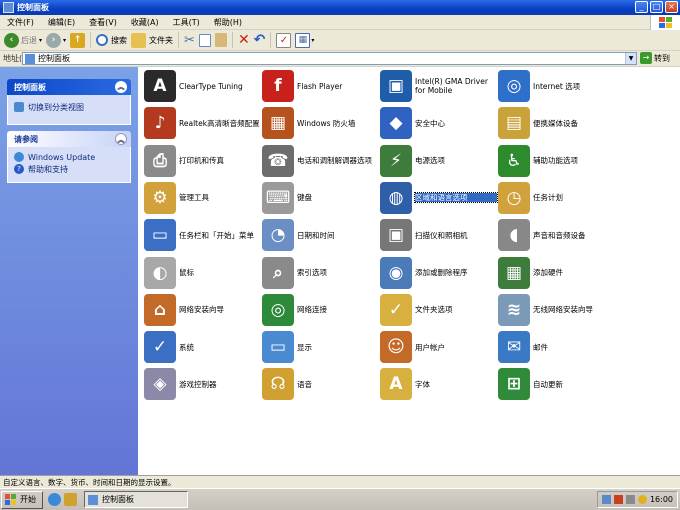 This screenshot has width=680, height=510. Describe the element at coordinates (232, 40) in the screenshot. I see `toolbar-separator` at that location.